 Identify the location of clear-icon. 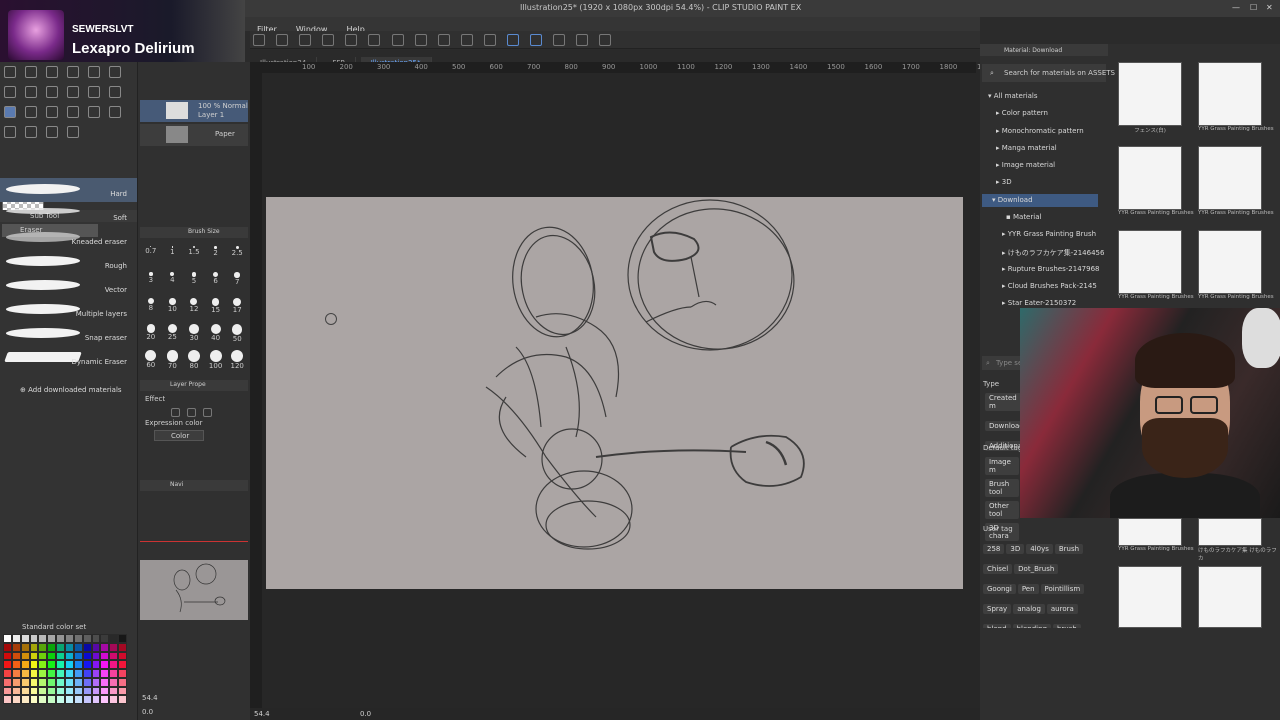
(397, 40).